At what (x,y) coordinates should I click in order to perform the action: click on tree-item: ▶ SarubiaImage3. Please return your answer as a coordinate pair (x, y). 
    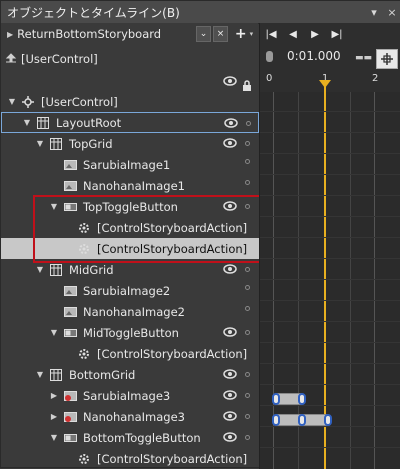
    Looking at the image, I should click on (130, 395).